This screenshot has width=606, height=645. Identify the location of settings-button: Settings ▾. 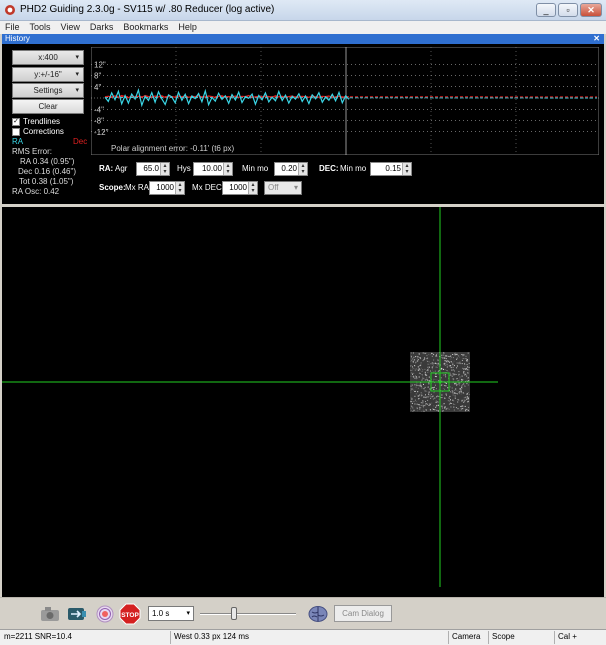
(48, 90).